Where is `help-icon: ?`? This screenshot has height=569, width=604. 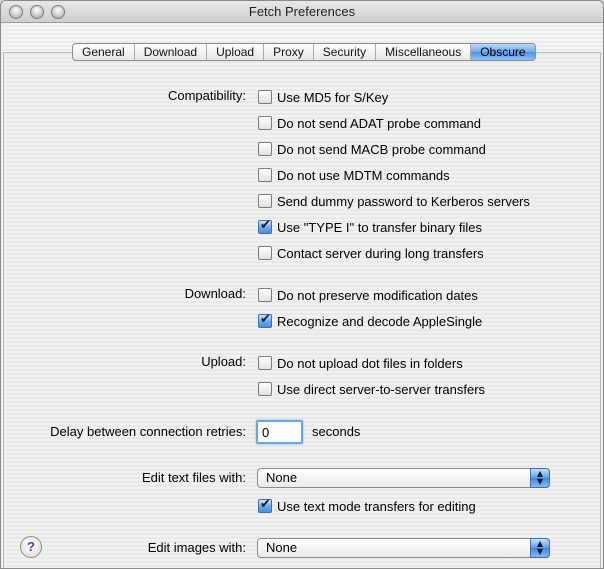 help-icon: ? is located at coordinates (31, 547).